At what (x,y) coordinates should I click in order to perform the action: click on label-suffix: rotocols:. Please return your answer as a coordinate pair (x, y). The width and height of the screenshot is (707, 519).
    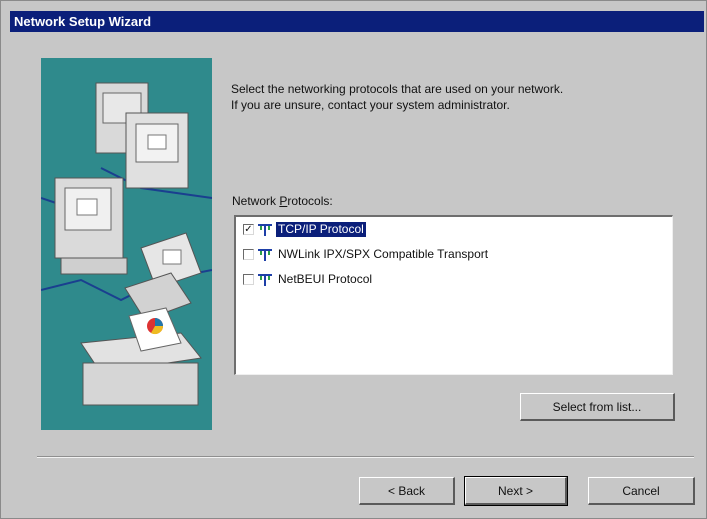
    Looking at the image, I should click on (310, 201).